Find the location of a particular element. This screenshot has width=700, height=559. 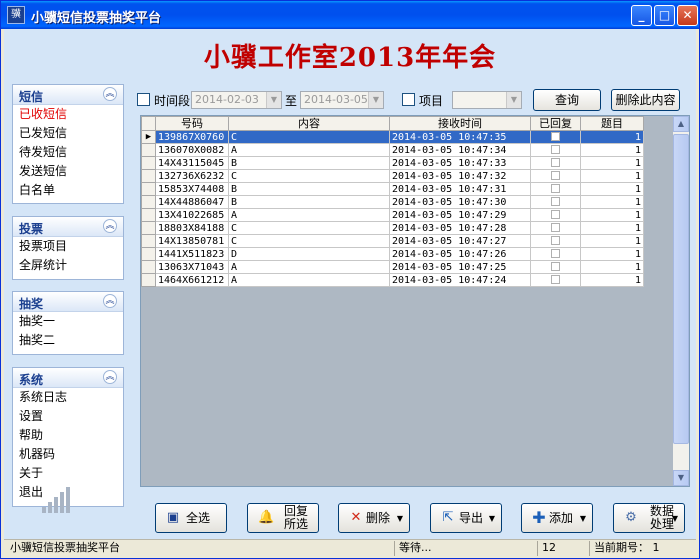

scroll-up-icon: ▲ is located at coordinates (681, 124).